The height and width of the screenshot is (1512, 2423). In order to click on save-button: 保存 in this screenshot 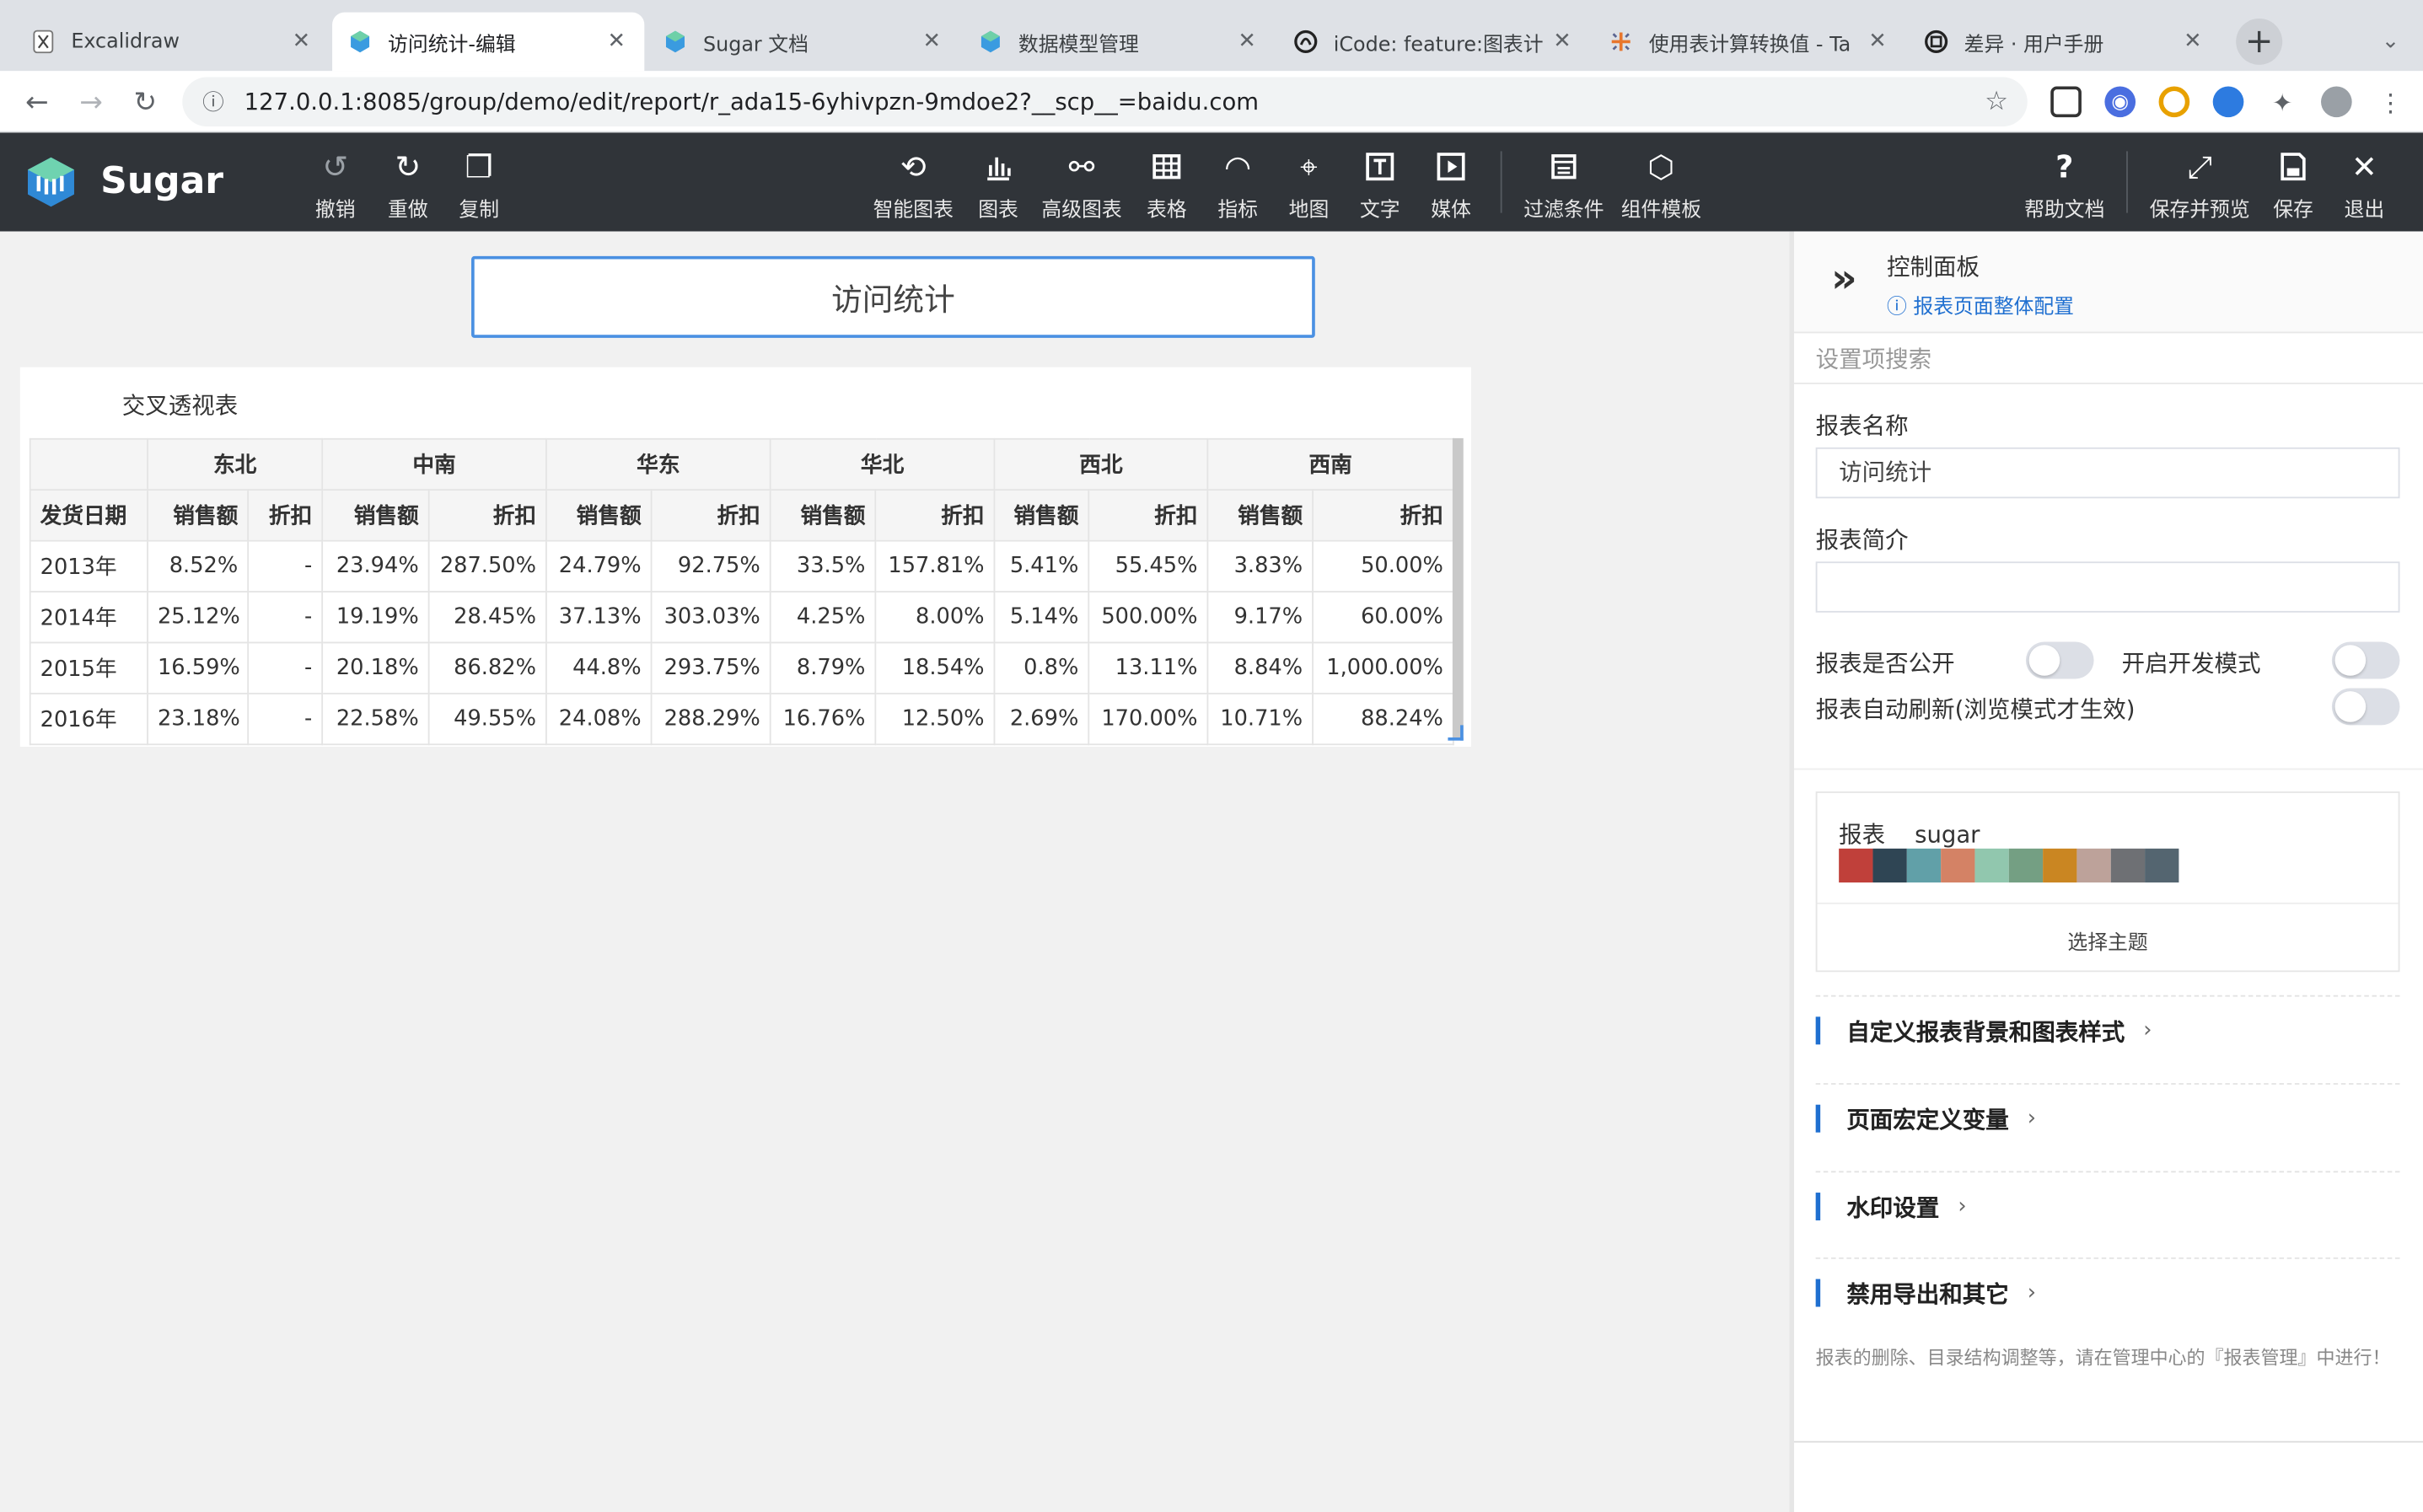, I will do `click(2293, 185)`.